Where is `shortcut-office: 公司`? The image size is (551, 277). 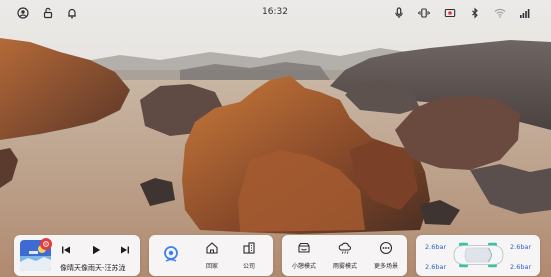
shortcut-office: 公司 is located at coordinates (249, 255).